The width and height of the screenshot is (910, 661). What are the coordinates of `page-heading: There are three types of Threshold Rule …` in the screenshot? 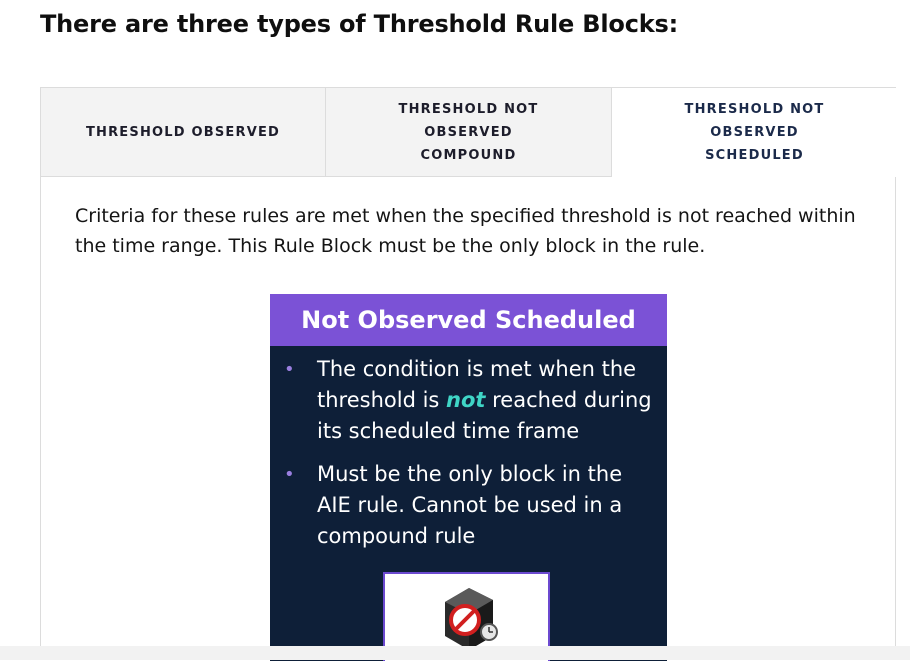 It's located at (359, 24).